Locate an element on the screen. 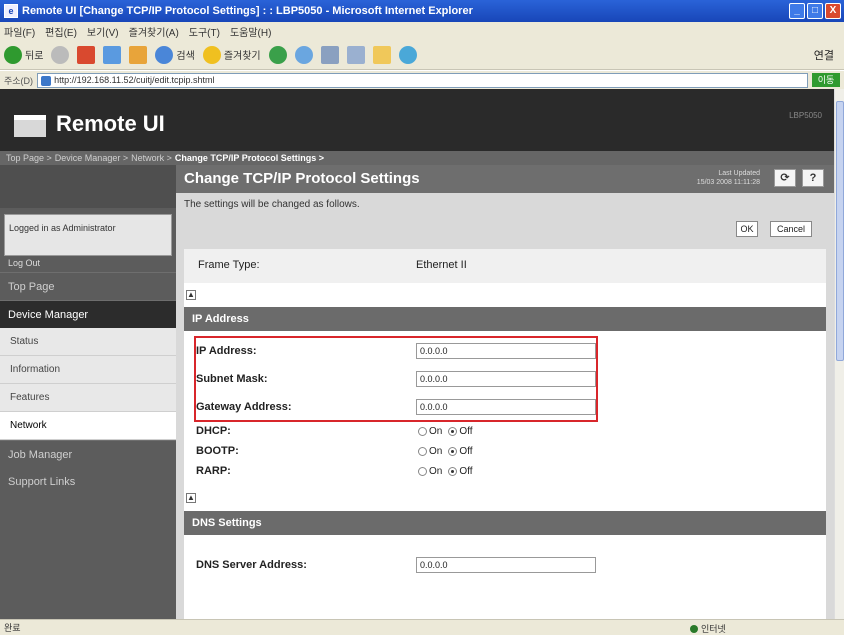  frame-type-label: Frame Type: is located at coordinates (229, 265).